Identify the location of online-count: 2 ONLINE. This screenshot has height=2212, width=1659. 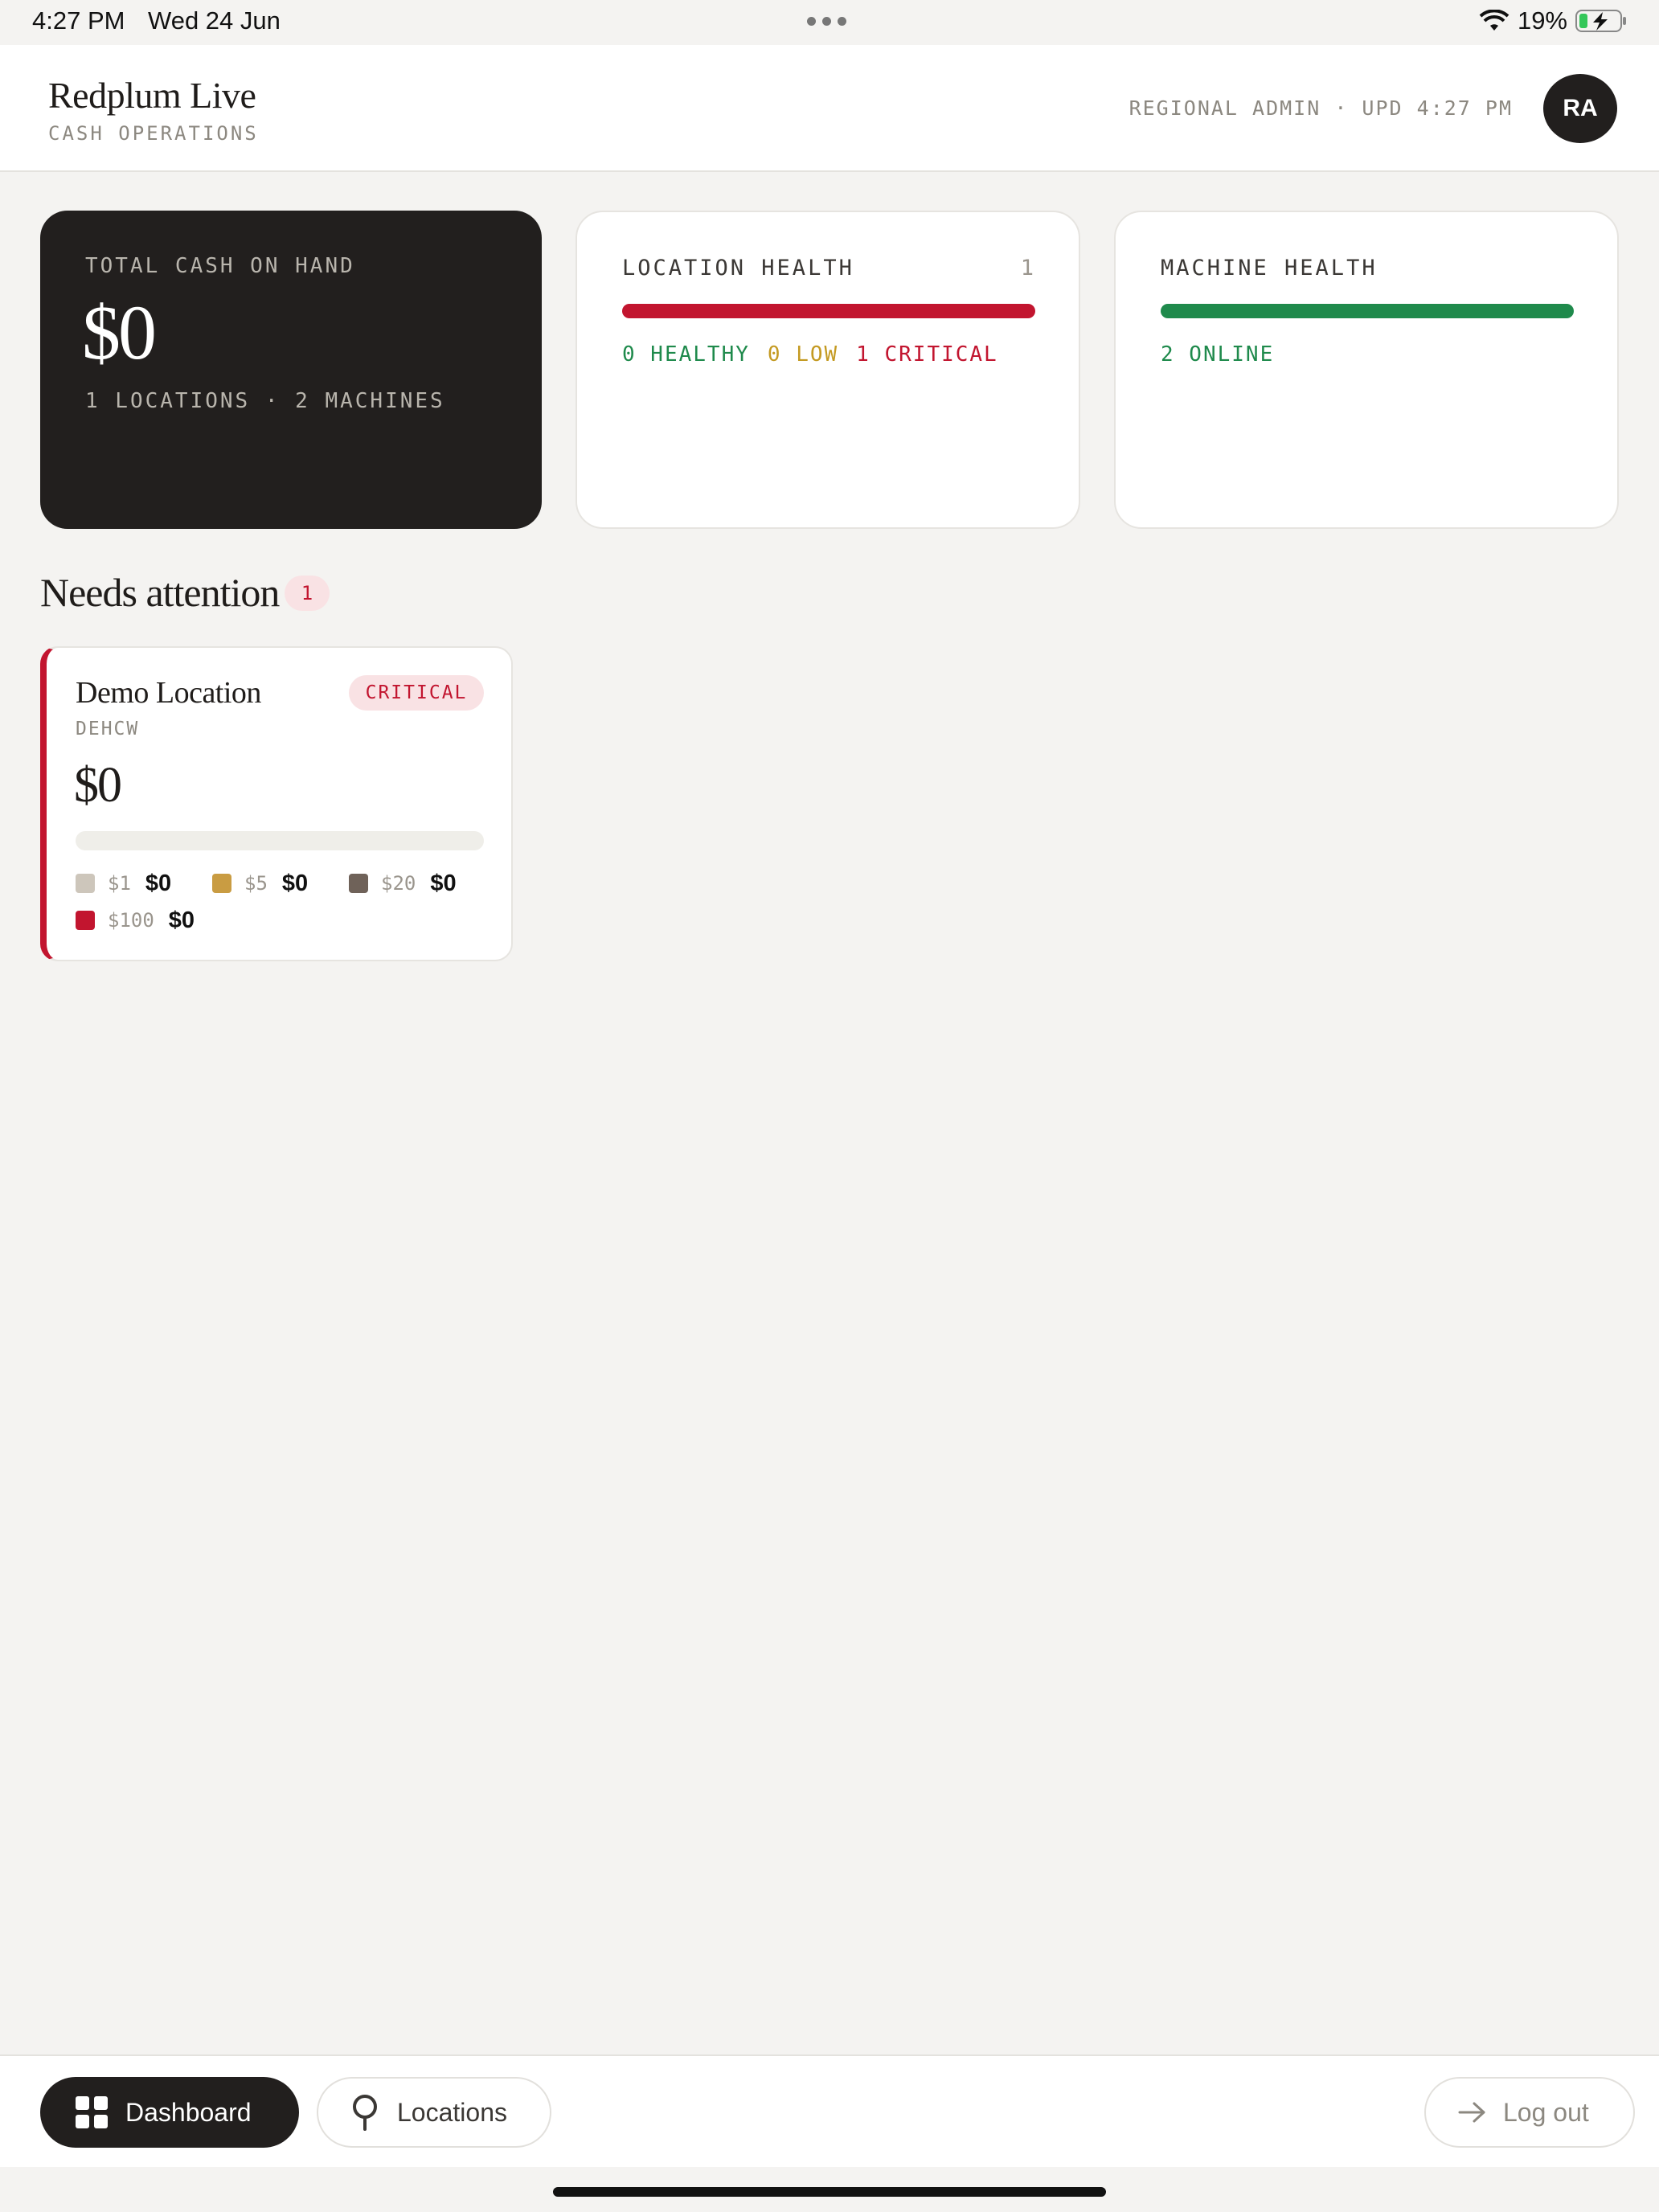
(1218, 354).